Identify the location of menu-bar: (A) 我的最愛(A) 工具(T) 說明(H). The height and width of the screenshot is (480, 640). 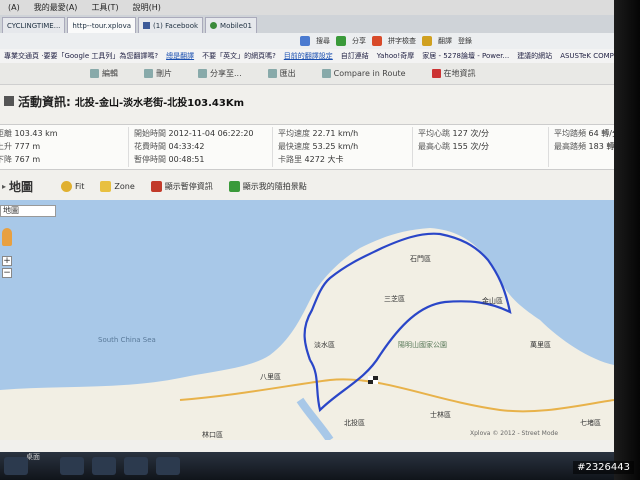
(307, 7).